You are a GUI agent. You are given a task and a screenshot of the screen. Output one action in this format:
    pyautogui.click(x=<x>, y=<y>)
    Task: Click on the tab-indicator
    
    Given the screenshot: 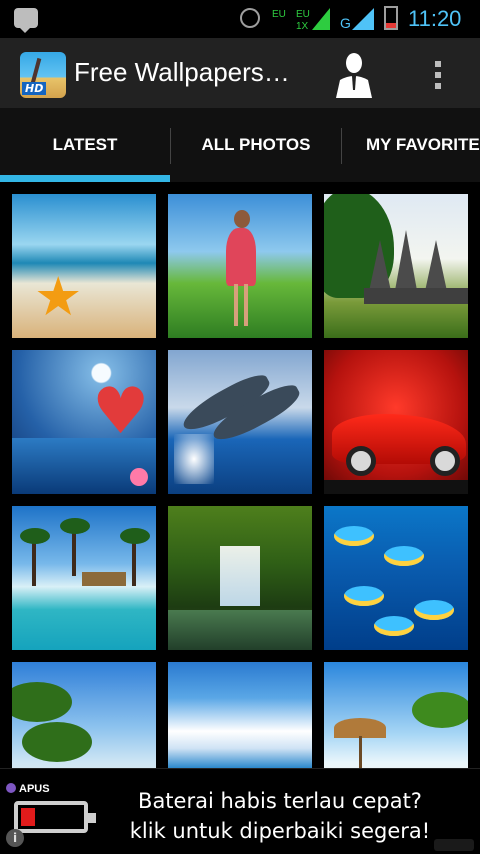 What is the action you would take?
    pyautogui.click(x=85, y=178)
    